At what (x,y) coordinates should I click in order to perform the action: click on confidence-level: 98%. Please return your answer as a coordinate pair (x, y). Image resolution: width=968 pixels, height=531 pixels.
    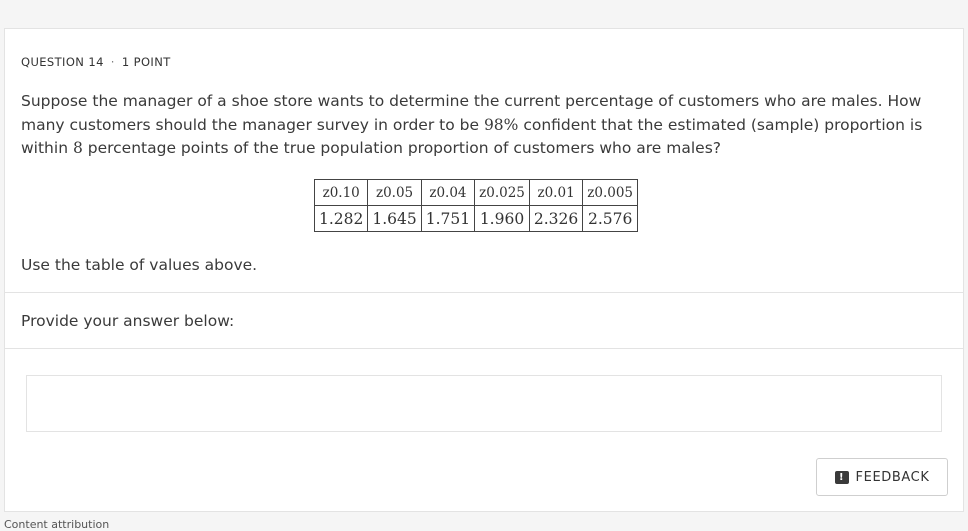
    Looking at the image, I should click on (501, 124).